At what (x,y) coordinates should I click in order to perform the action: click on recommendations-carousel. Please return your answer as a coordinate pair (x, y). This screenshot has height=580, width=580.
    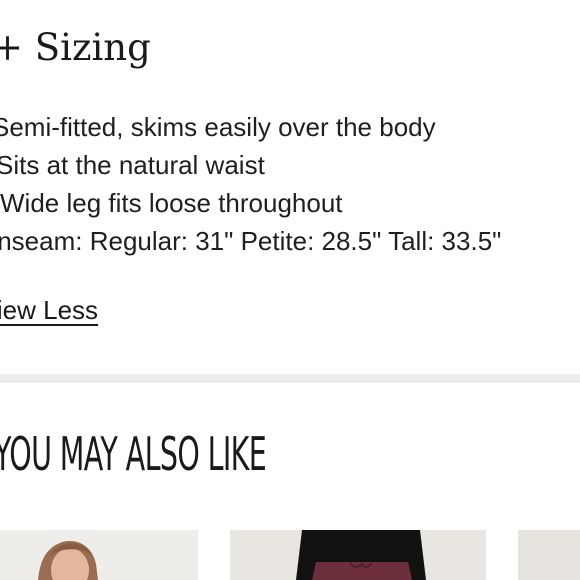
    Looking at the image, I should click on (290, 555).